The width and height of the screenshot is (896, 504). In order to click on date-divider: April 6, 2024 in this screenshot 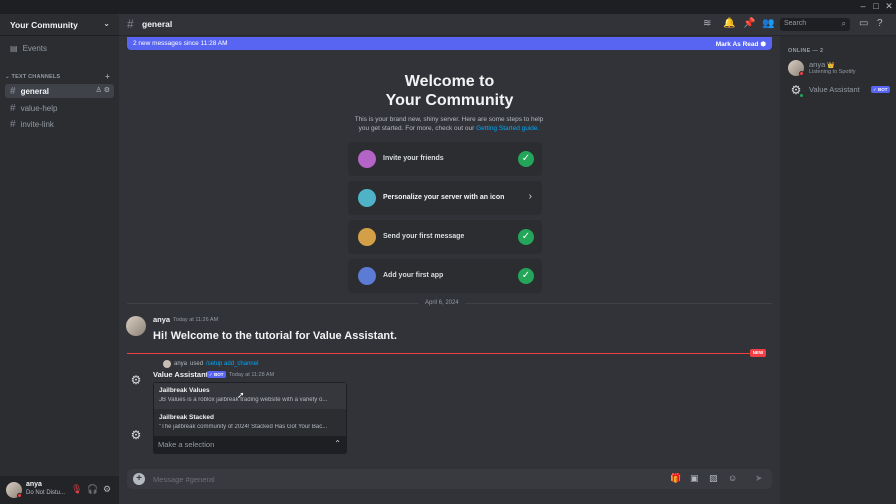, I will do `click(442, 303)`.